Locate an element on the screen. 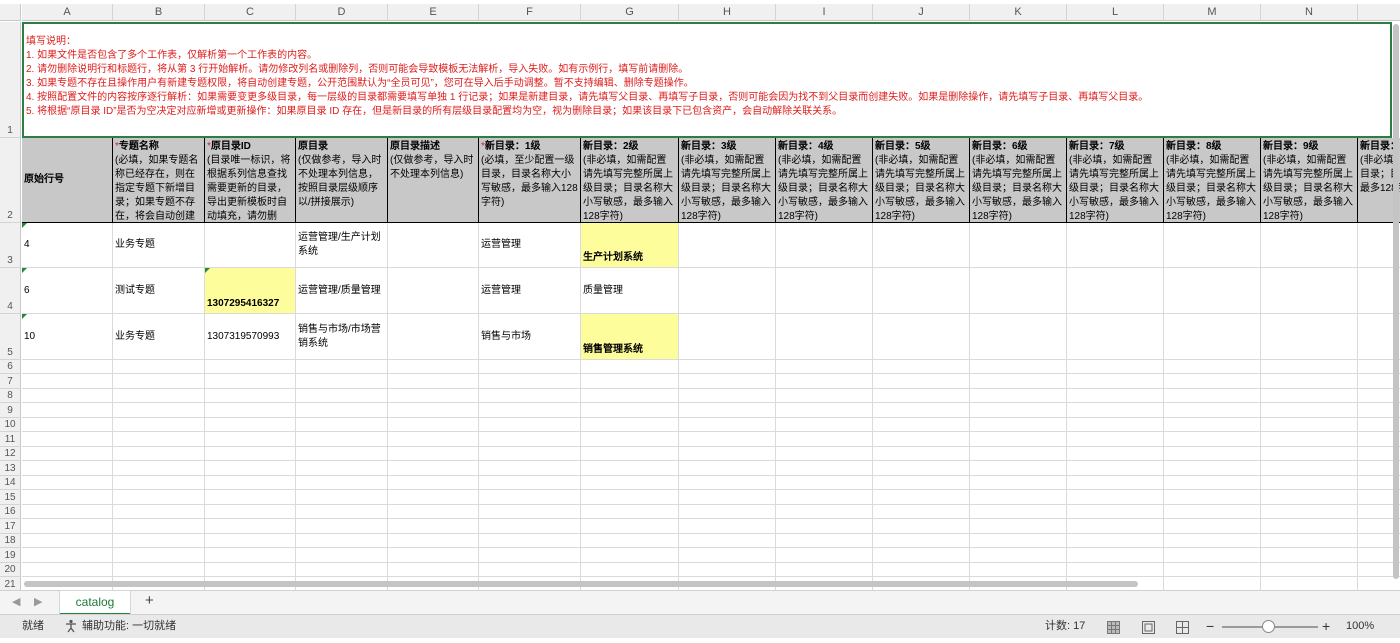  column-header-b: B is located at coordinates (159, 12).